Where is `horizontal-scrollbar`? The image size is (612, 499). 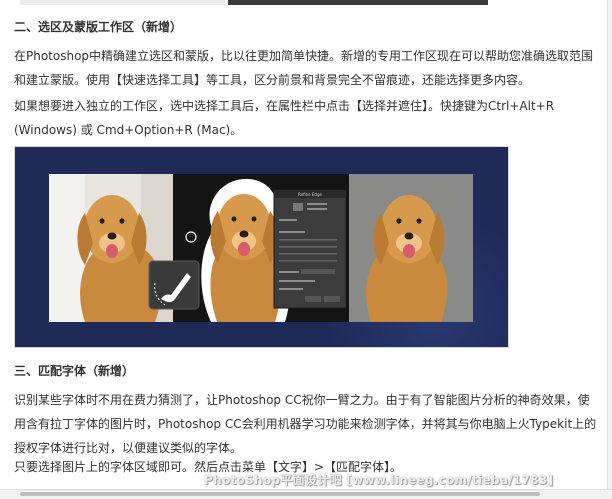 horizontal-scrollbar is located at coordinates (306, 494).